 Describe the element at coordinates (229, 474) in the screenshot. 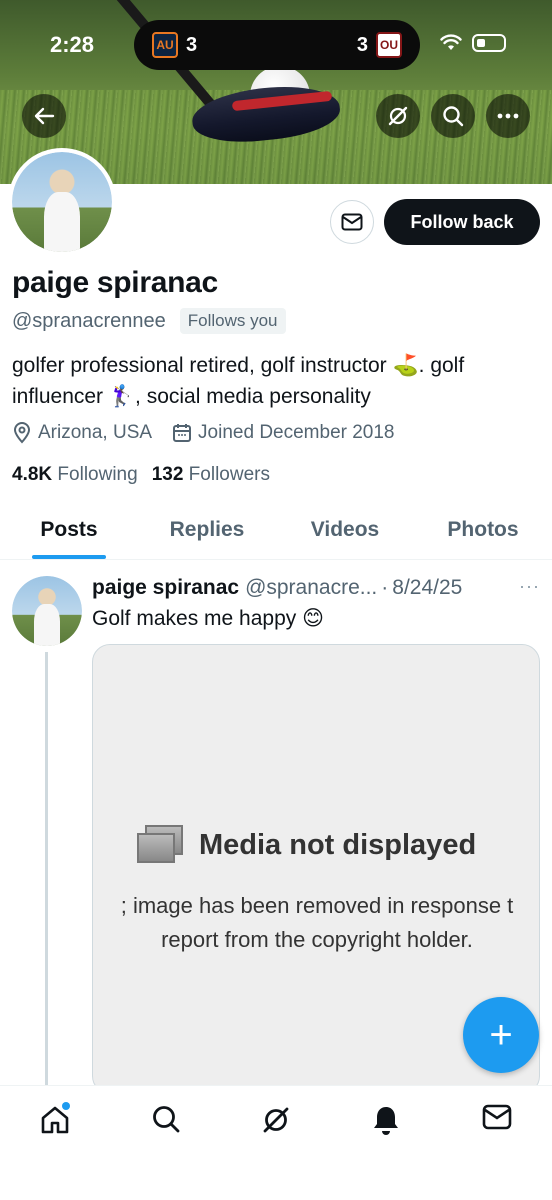

I see `followers-label: Followers` at that location.